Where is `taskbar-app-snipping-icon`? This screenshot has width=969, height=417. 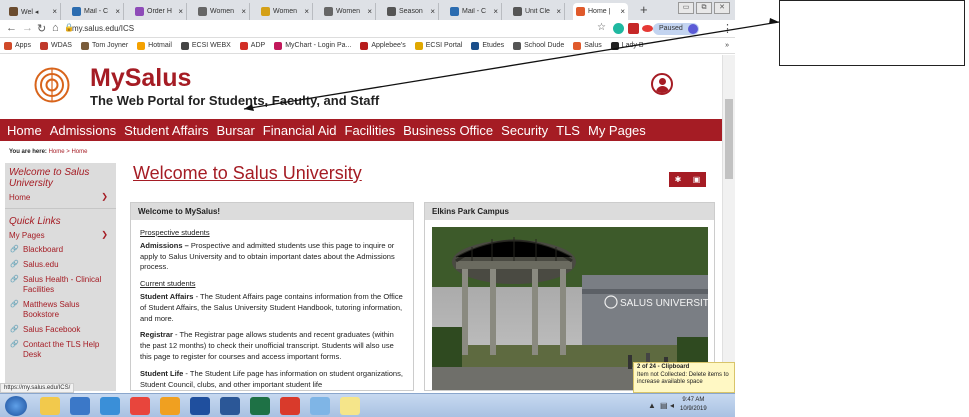
taskbar-app-snipping-icon is located at coordinates (320, 406).